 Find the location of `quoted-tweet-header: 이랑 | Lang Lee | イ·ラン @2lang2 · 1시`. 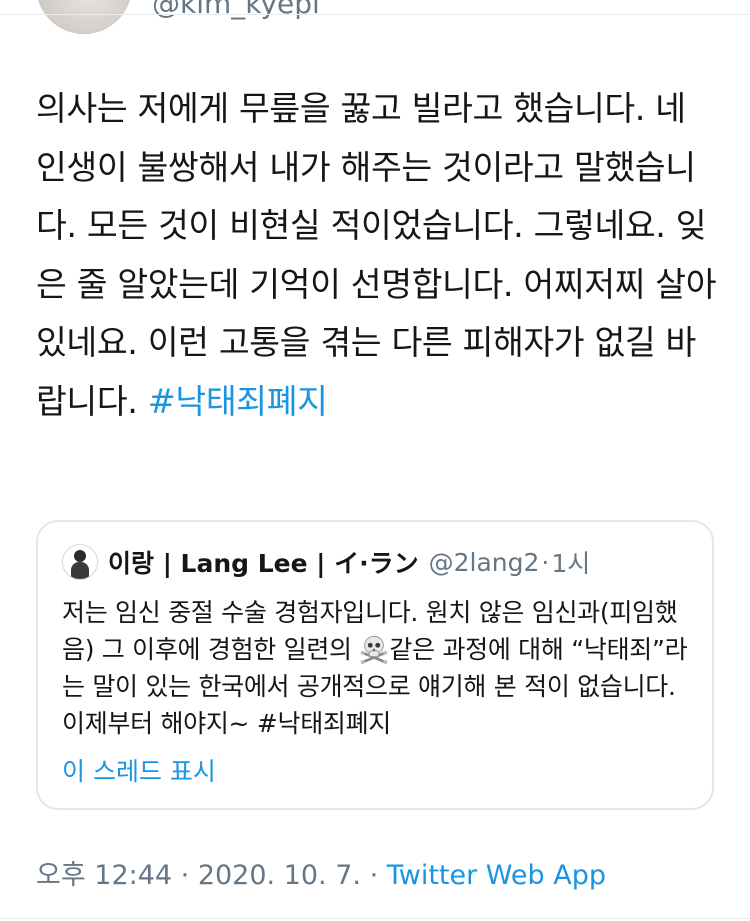

quoted-tweet-header: 이랑 | Lang Lee | イ·ラン @2lang2 · 1시 is located at coordinates (326, 562).